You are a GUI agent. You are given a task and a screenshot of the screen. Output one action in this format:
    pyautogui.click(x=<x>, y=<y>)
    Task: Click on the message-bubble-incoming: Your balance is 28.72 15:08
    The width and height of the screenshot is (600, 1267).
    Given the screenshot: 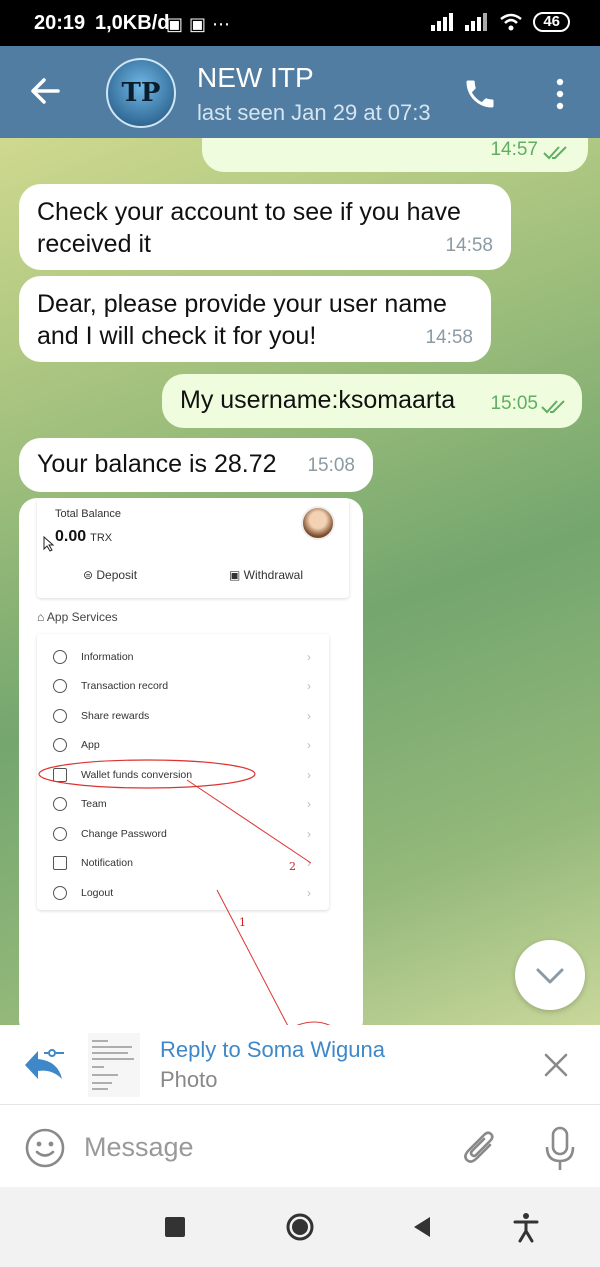 What is the action you would take?
    pyautogui.click(x=196, y=465)
    